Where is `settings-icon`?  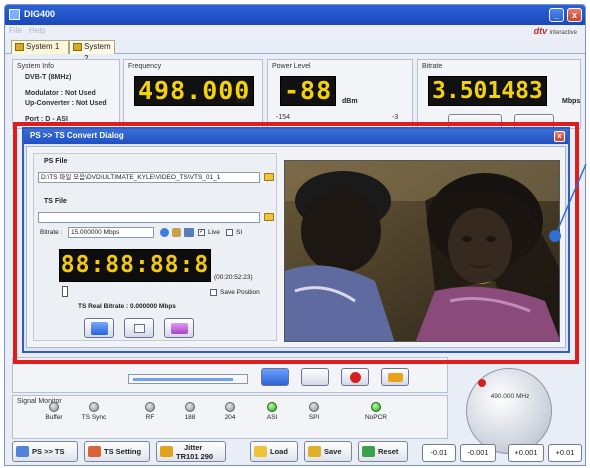 settings-icon is located at coordinates (94, 451).